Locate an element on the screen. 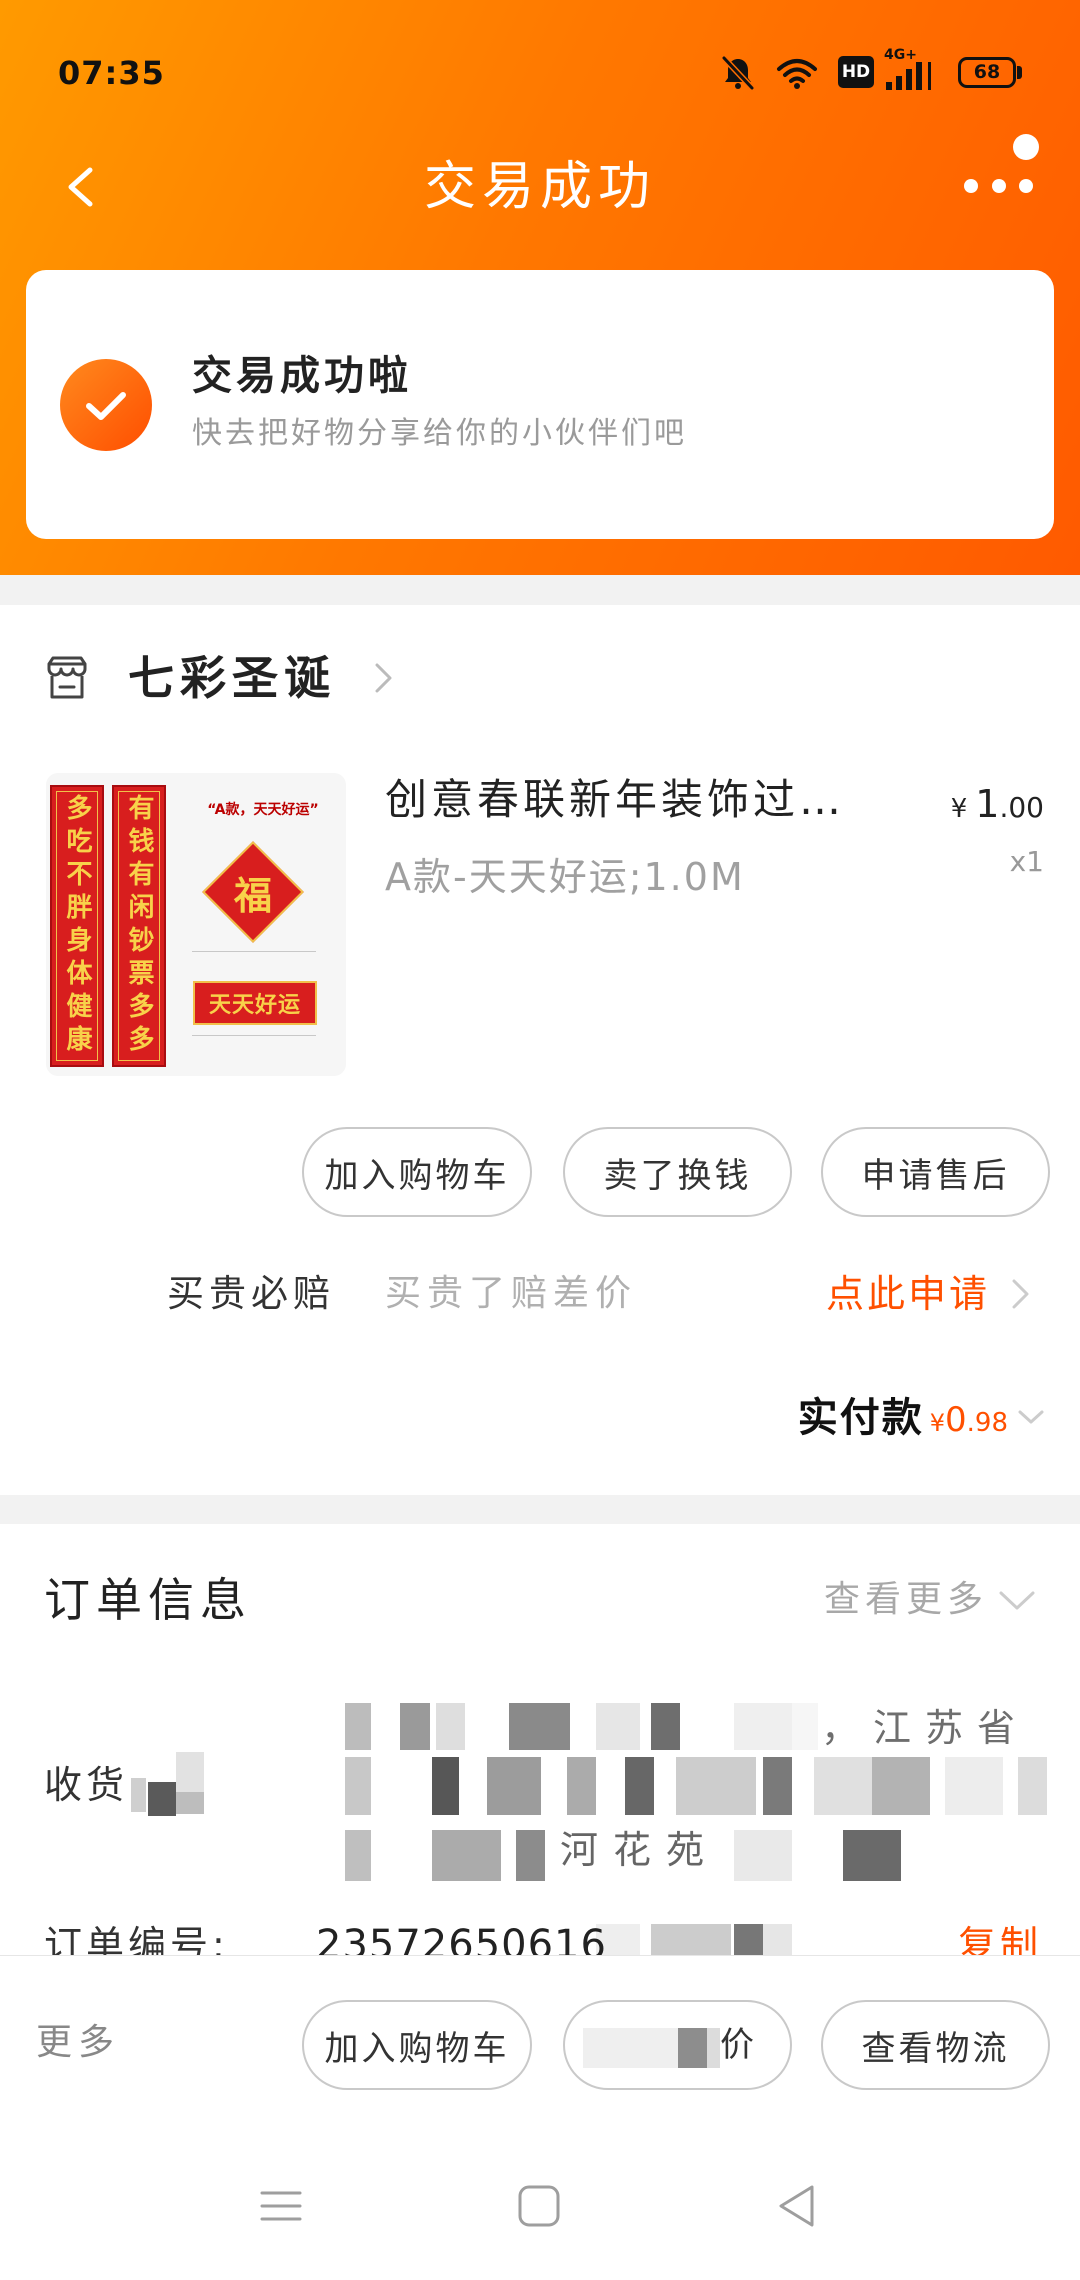  payment-total: 实付款 ¥ 0 .98 is located at coordinates (903, 1418).